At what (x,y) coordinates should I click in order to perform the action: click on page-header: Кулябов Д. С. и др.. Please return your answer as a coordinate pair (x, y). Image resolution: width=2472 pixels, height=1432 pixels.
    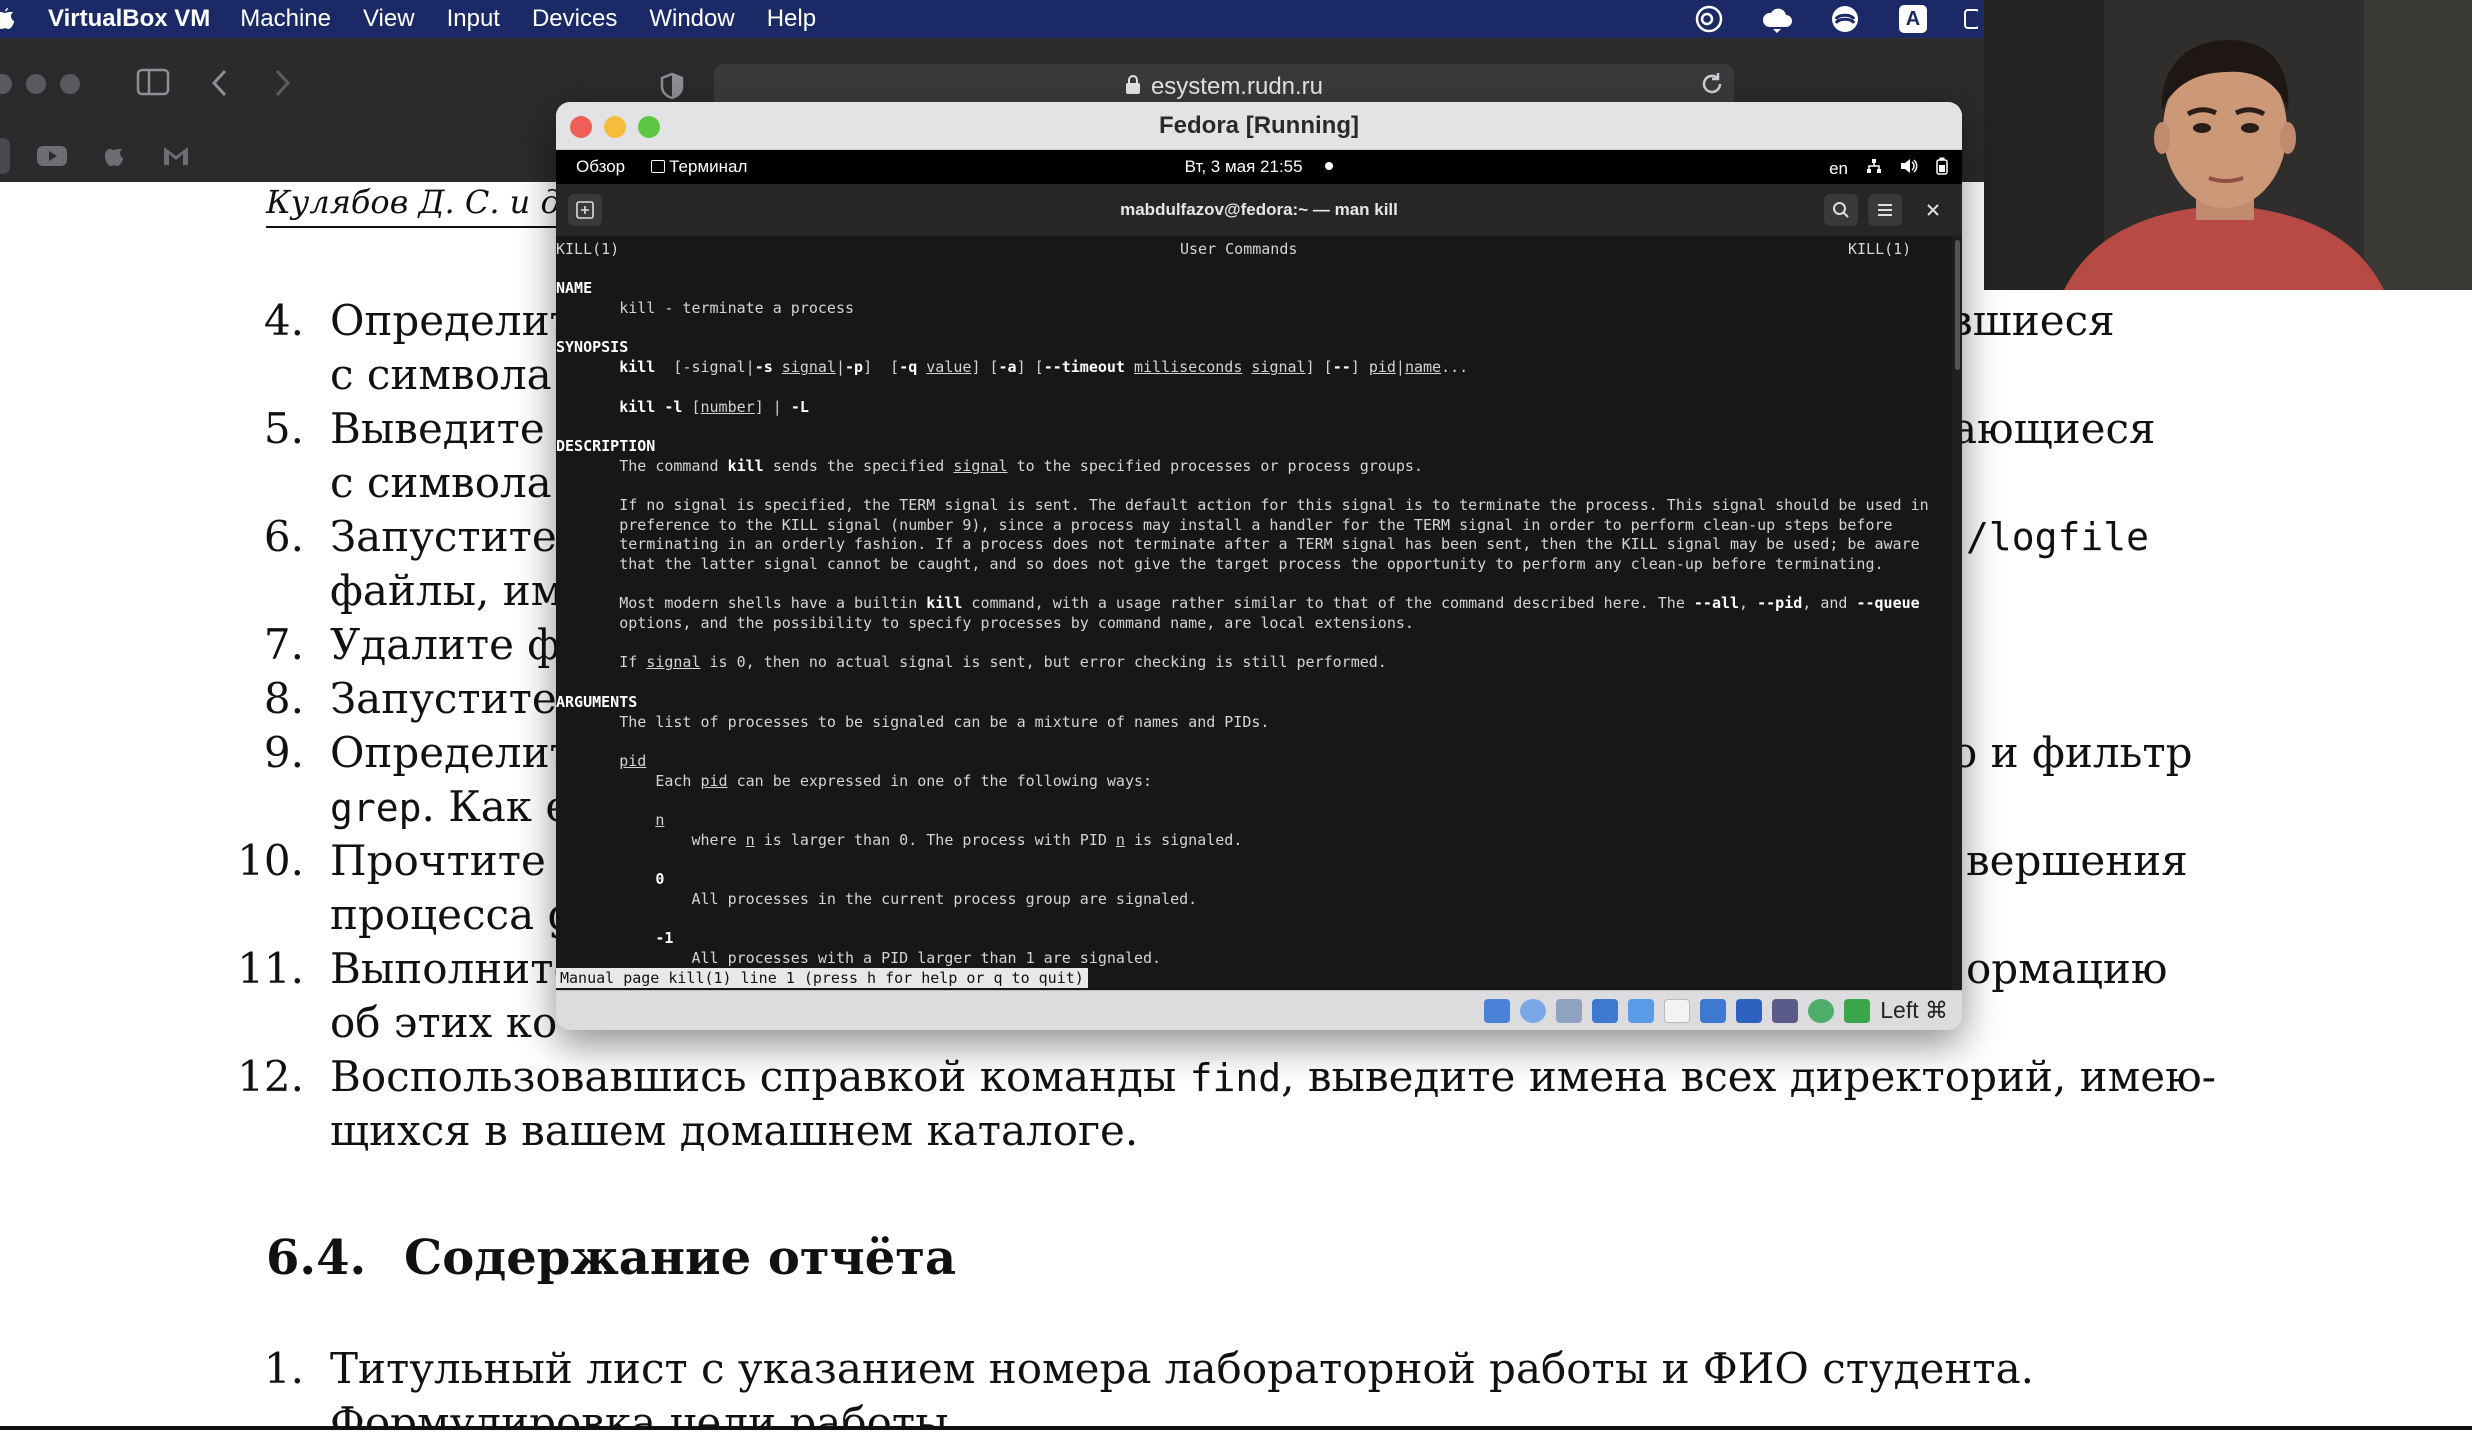
    Looking at the image, I should click on (429, 205).